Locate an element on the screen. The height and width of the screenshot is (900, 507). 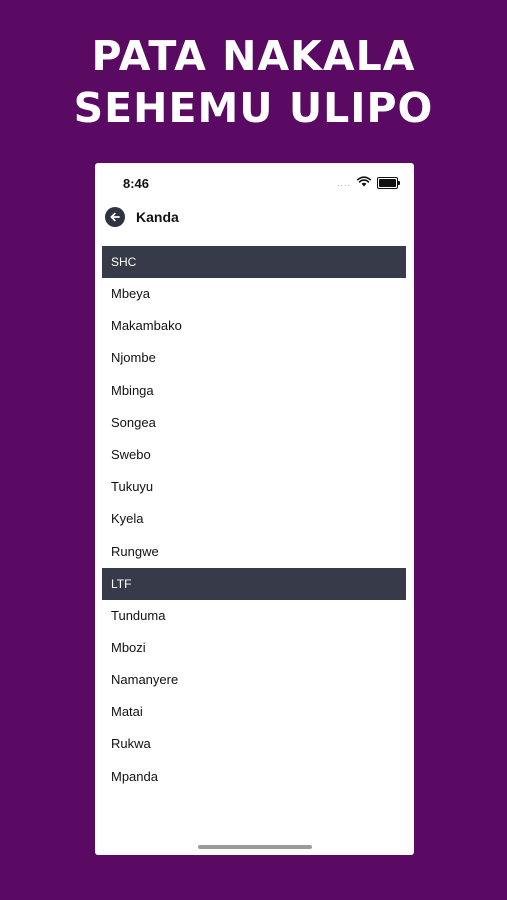
battery-icon is located at coordinates (388, 183).